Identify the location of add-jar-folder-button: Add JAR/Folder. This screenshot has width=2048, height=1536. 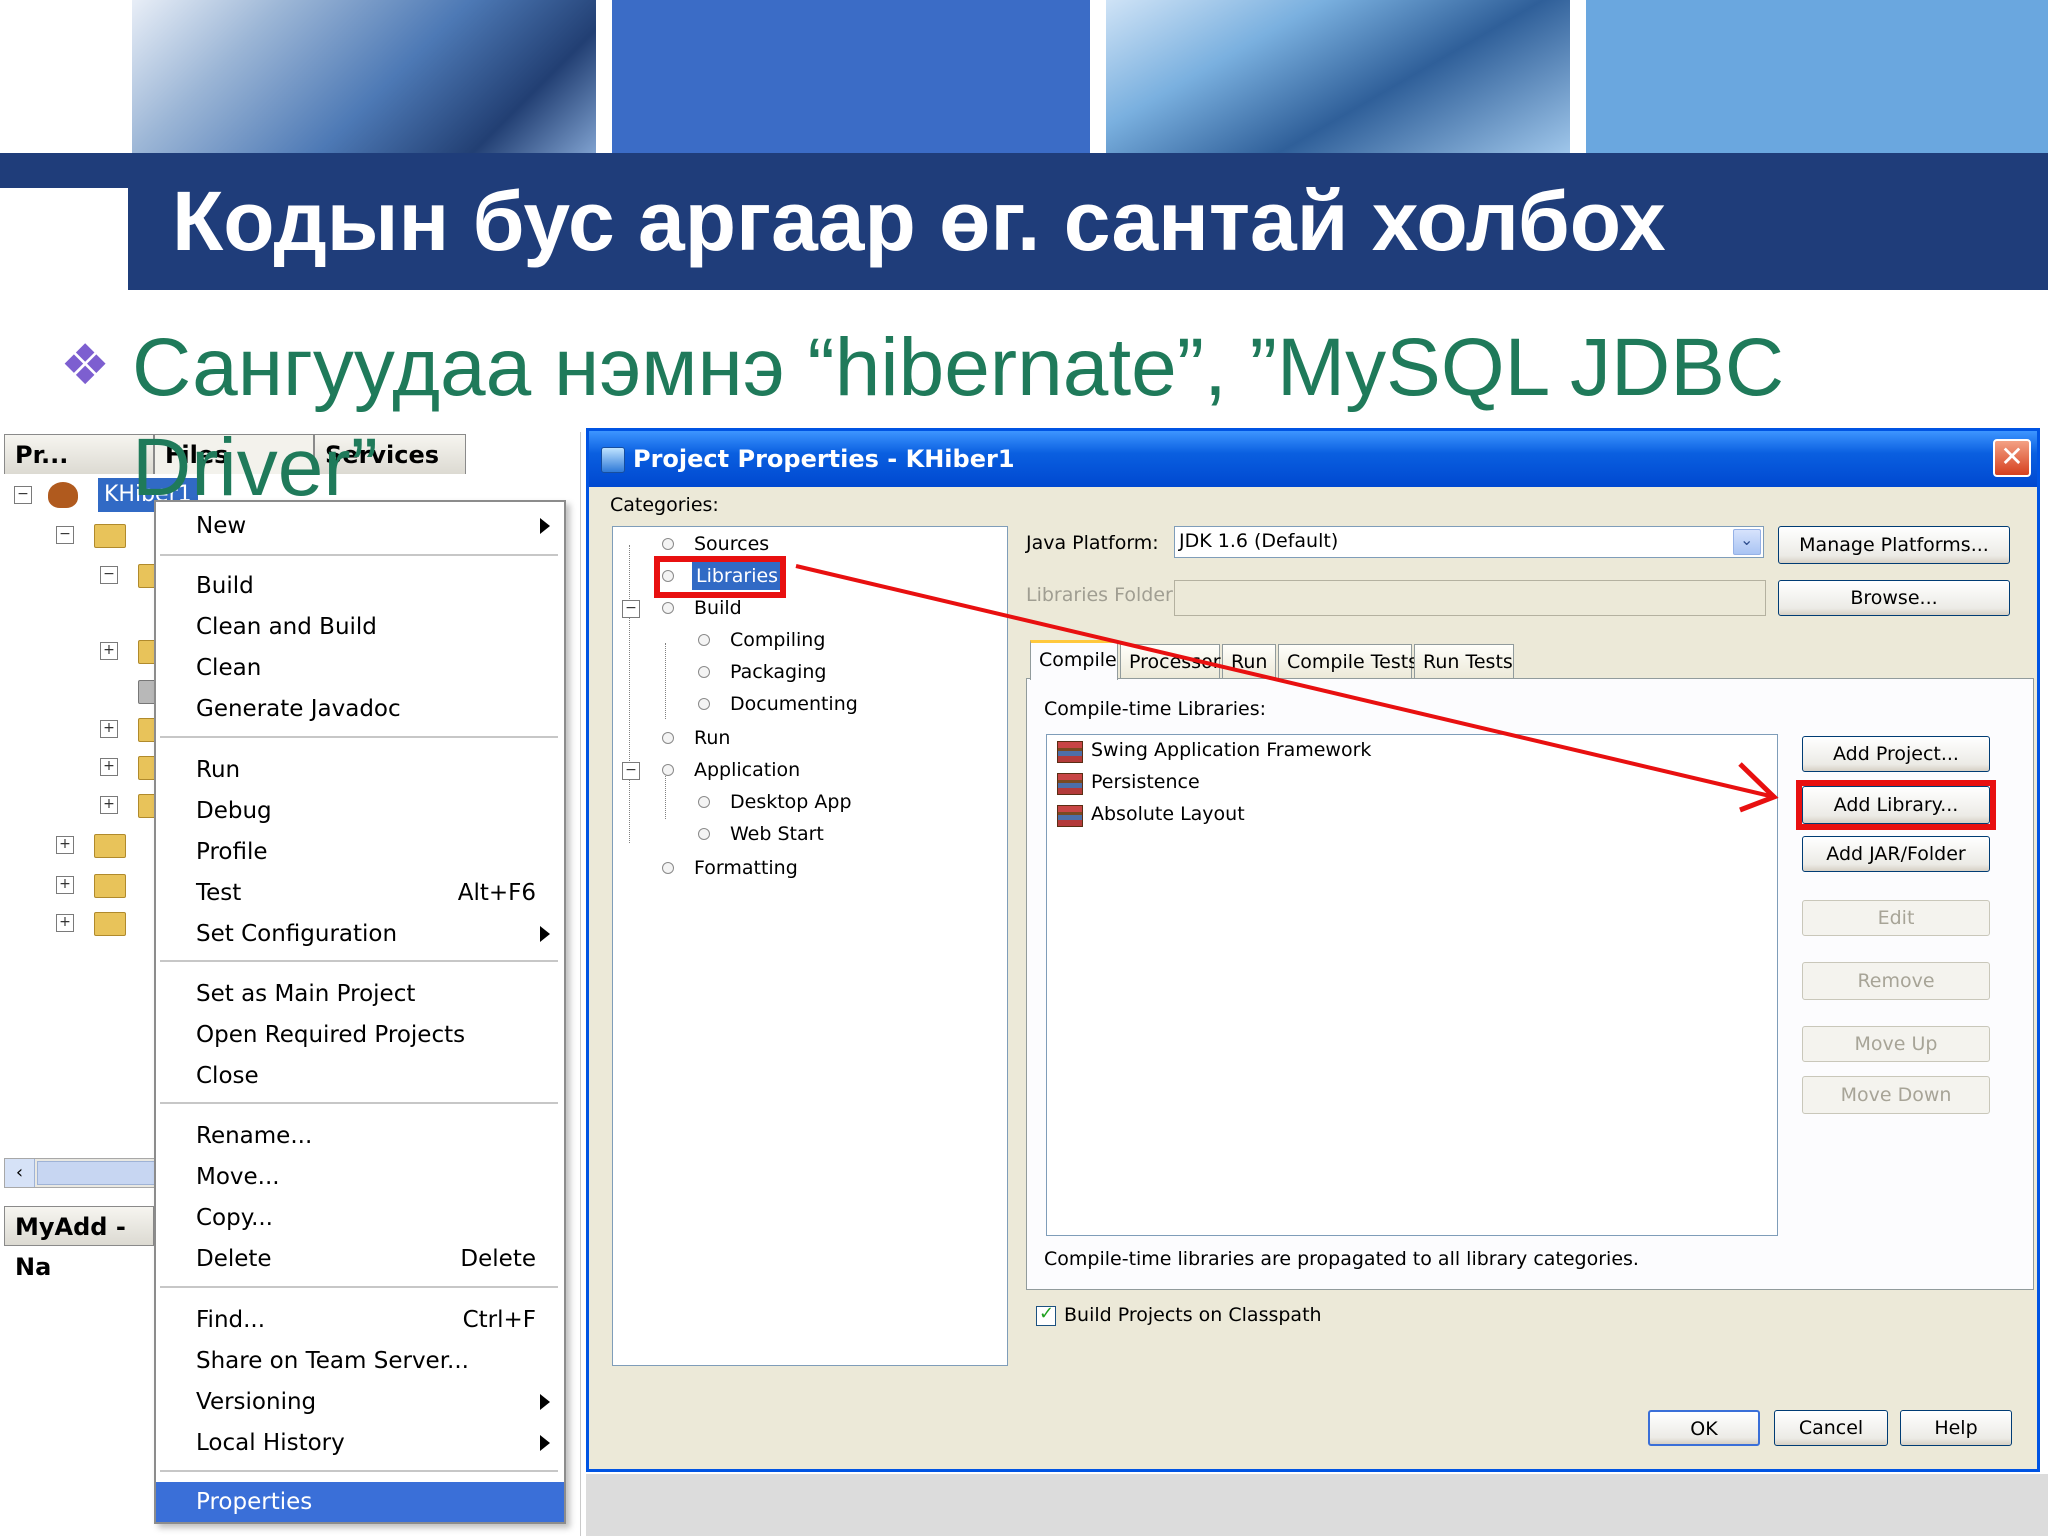
(1896, 854).